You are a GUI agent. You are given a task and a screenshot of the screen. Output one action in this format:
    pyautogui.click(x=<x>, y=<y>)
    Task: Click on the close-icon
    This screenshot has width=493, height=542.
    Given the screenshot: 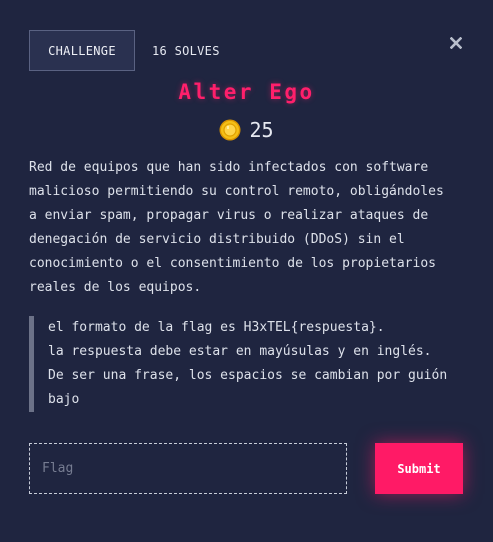 What is the action you would take?
    pyautogui.click(x=456, y=43)
    